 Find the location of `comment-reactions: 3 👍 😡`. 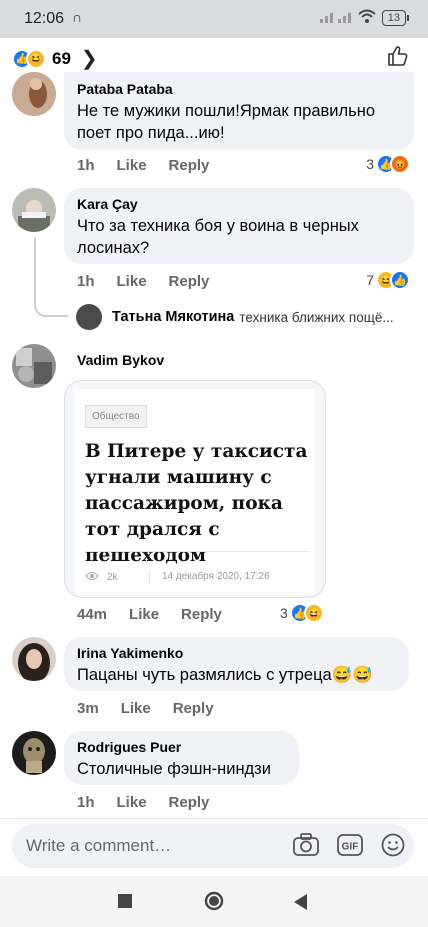

comment-reactions: 3 👍 😡 is located at coordinates (388, 164).